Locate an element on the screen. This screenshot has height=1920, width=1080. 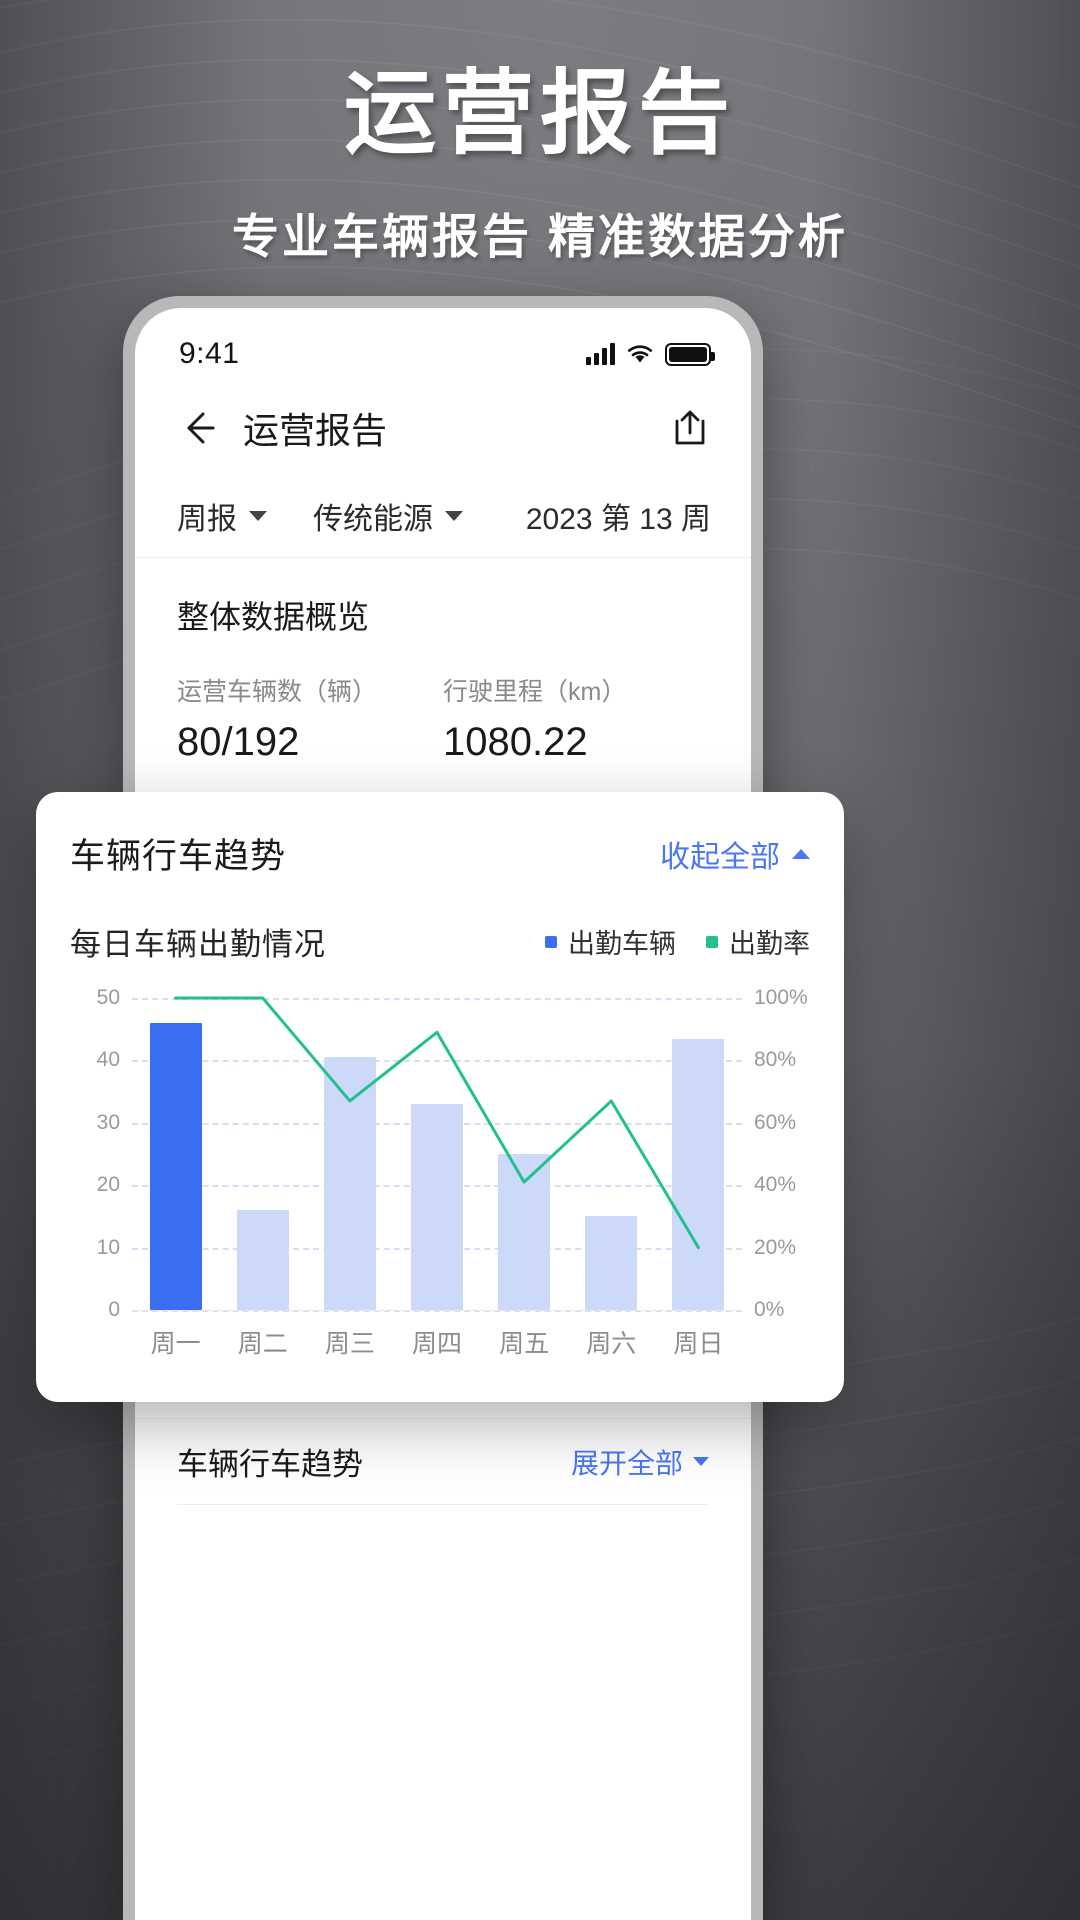
x-axis-tick: 周一 is located at coordinates (175, 1344).